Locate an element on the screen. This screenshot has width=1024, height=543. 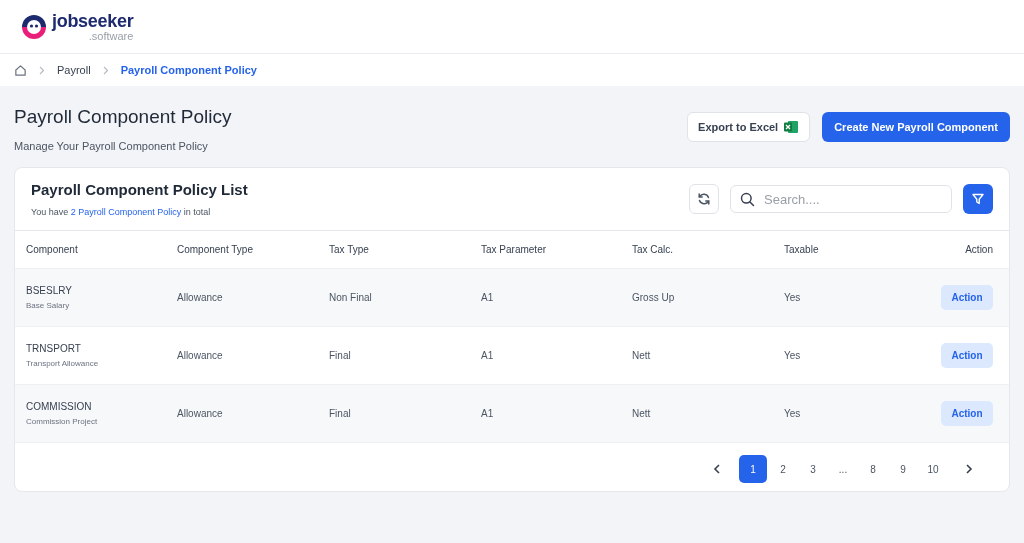
logo-icon is located at coordinates (34, 26).